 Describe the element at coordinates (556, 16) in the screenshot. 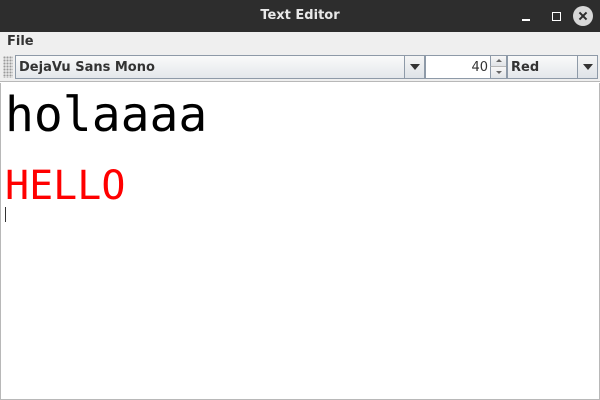

I see `maximize-icon` at that location.